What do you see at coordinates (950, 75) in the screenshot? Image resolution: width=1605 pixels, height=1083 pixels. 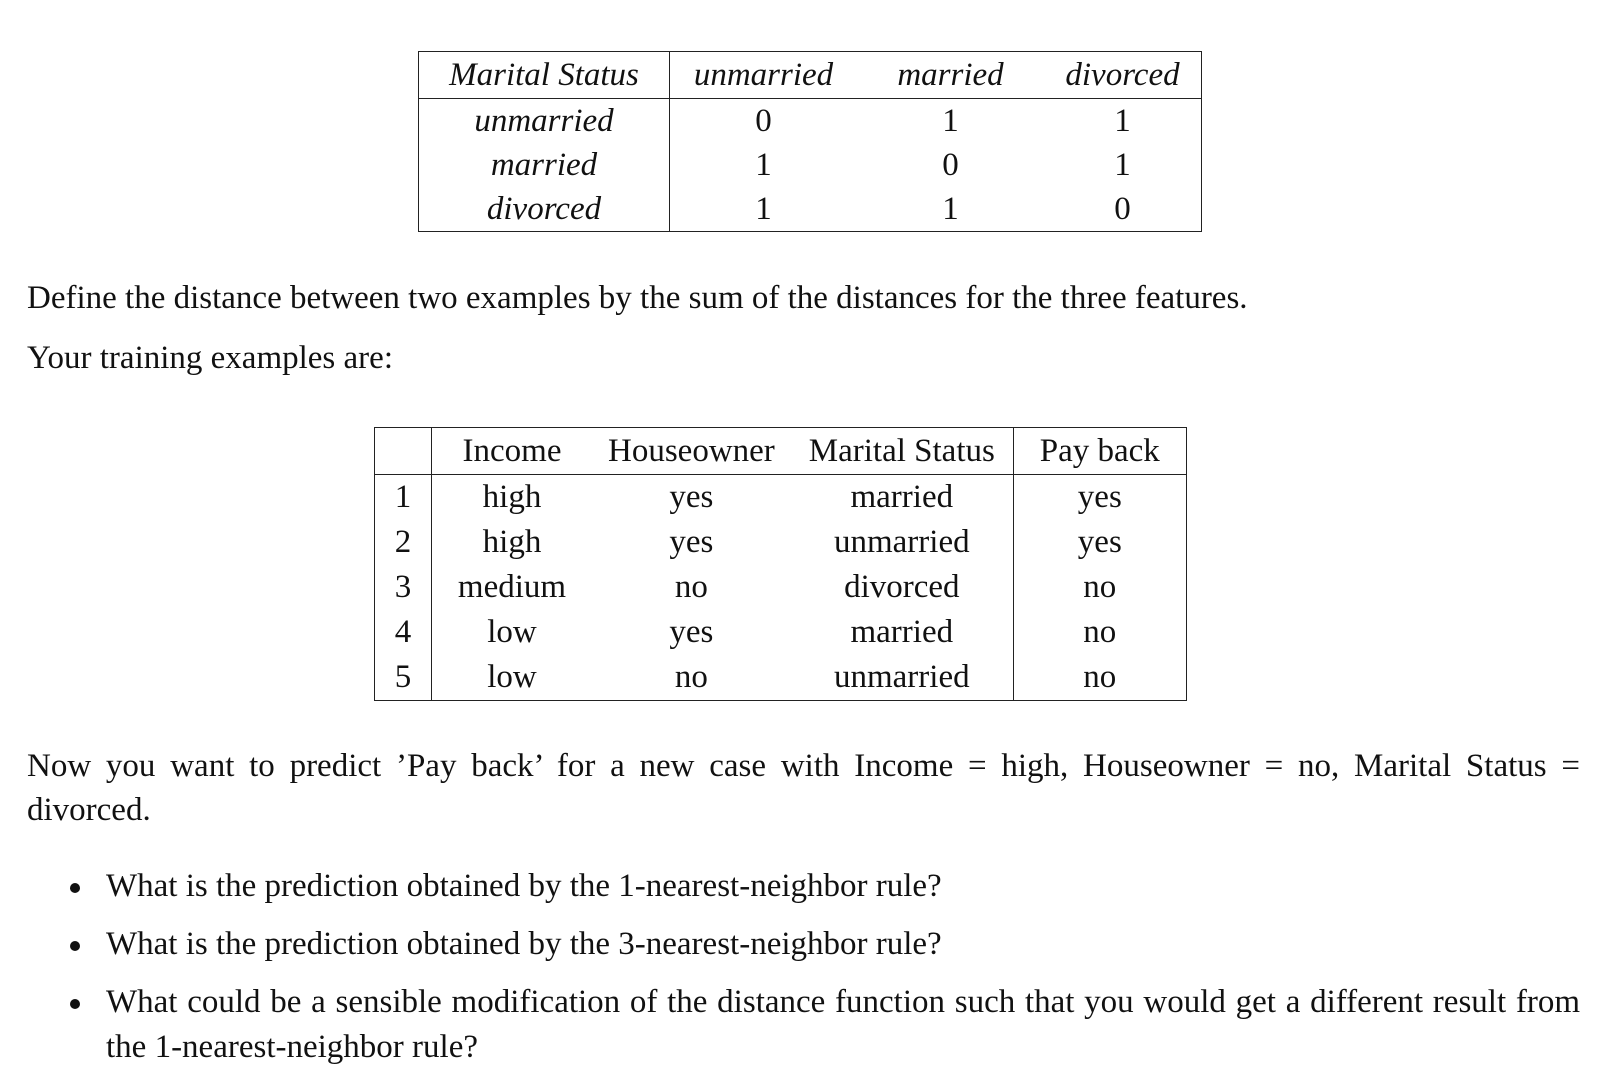 I see `distance-table-header-cell: married` at bounding box center [950, 75].